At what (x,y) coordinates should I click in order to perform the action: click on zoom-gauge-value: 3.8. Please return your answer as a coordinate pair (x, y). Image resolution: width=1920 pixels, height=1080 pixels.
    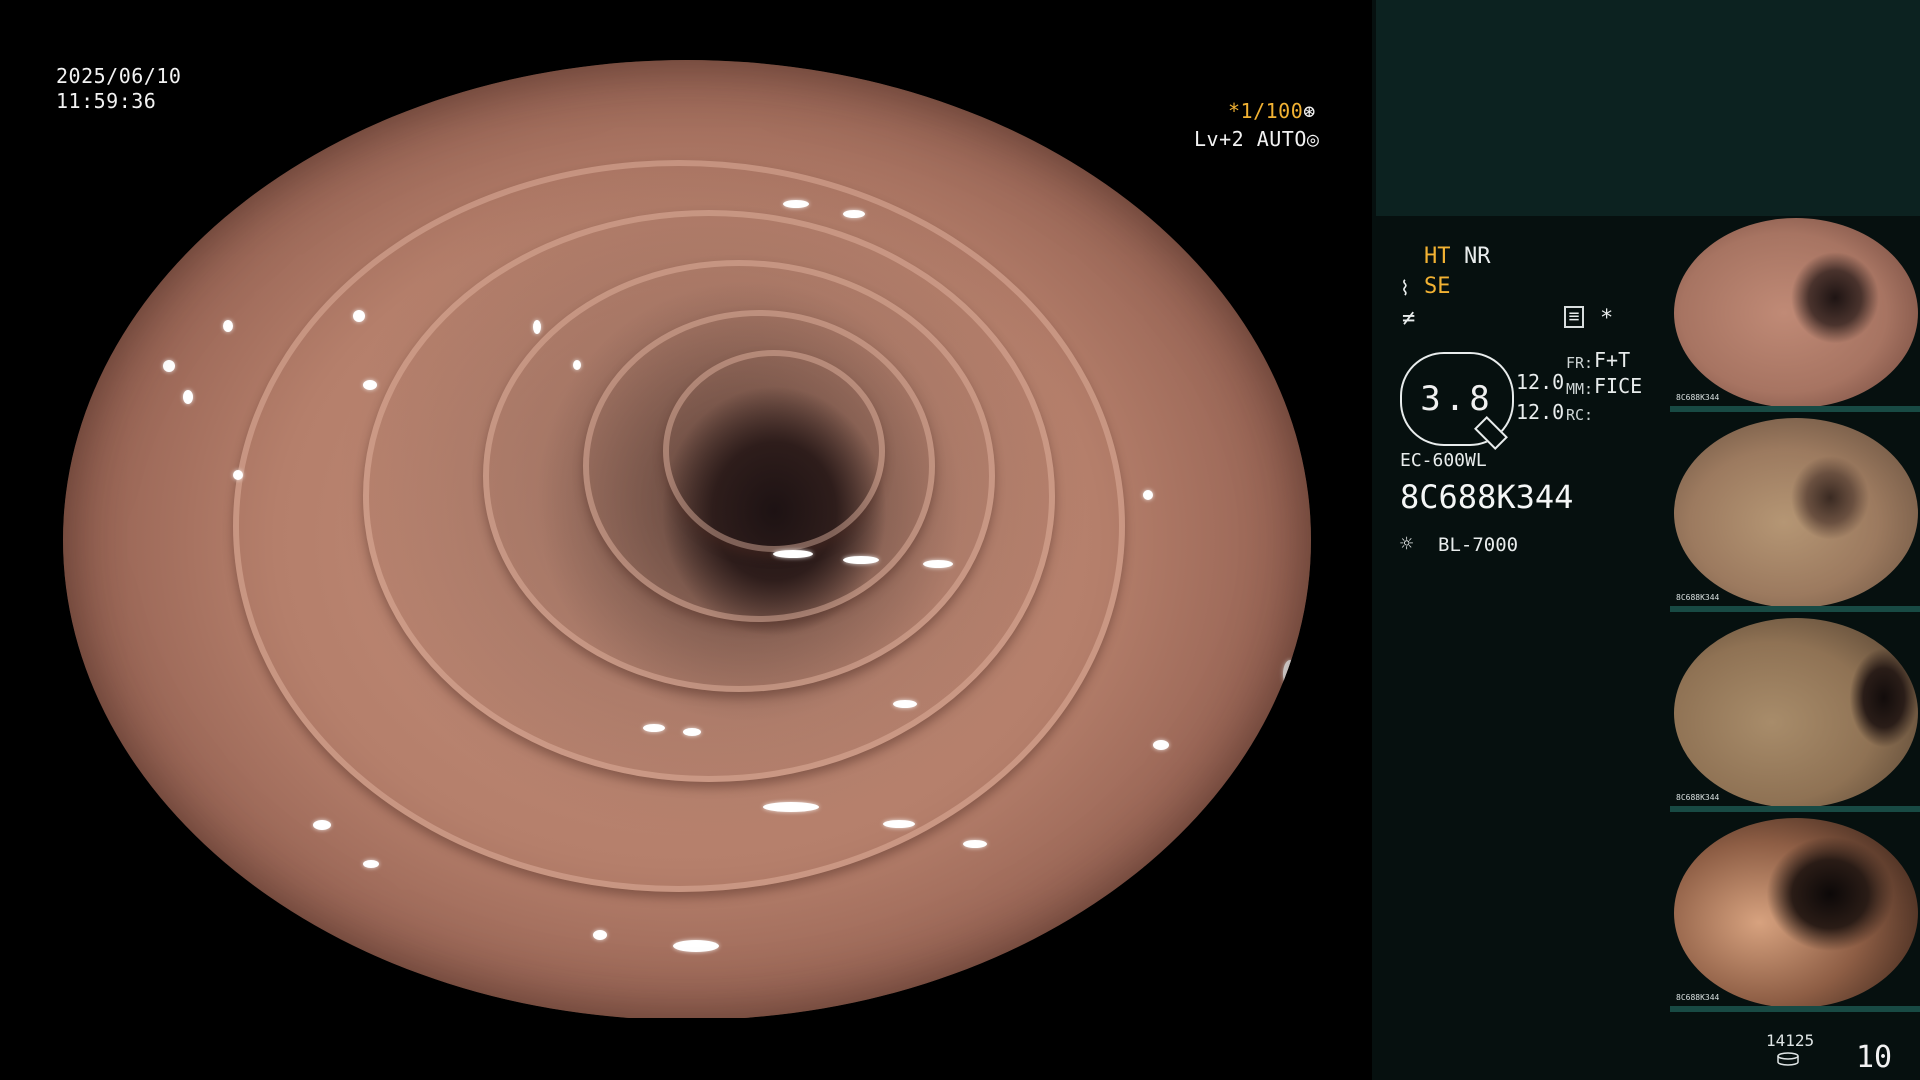
    Looking at the image, I should click on (1457, 399).